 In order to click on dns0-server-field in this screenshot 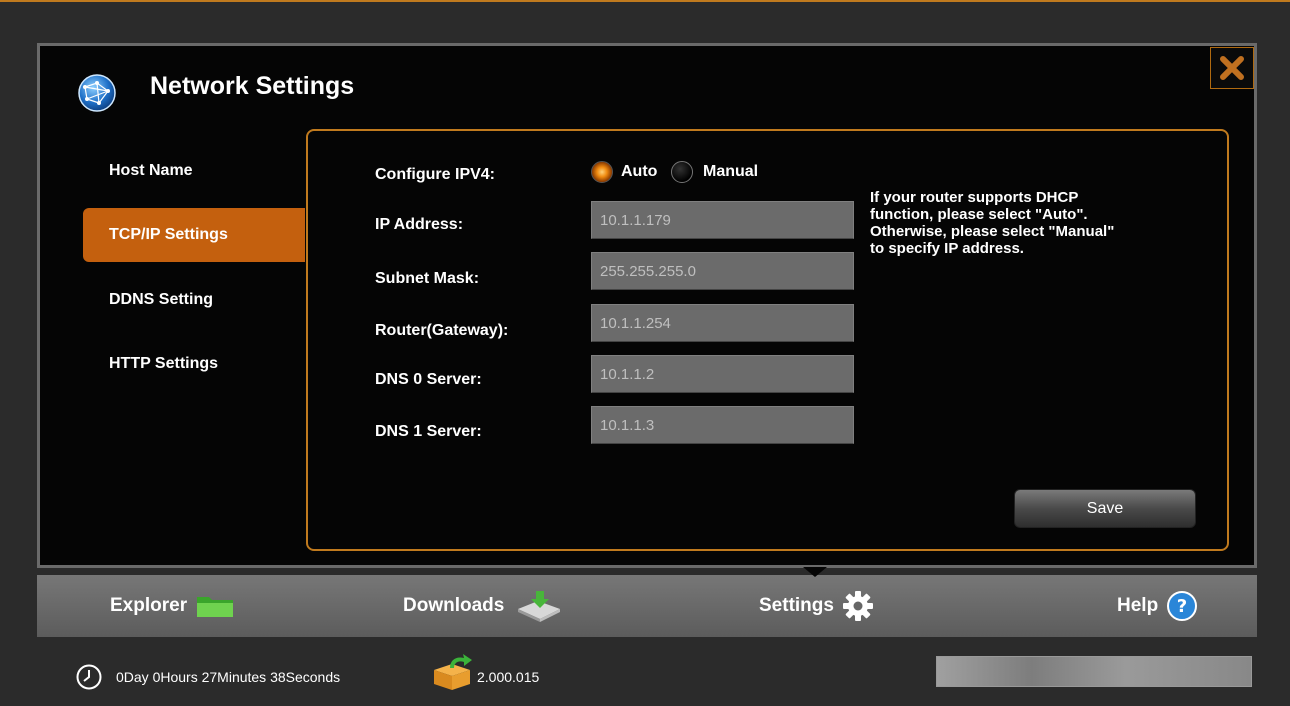, I will do `click(722, 374)`.